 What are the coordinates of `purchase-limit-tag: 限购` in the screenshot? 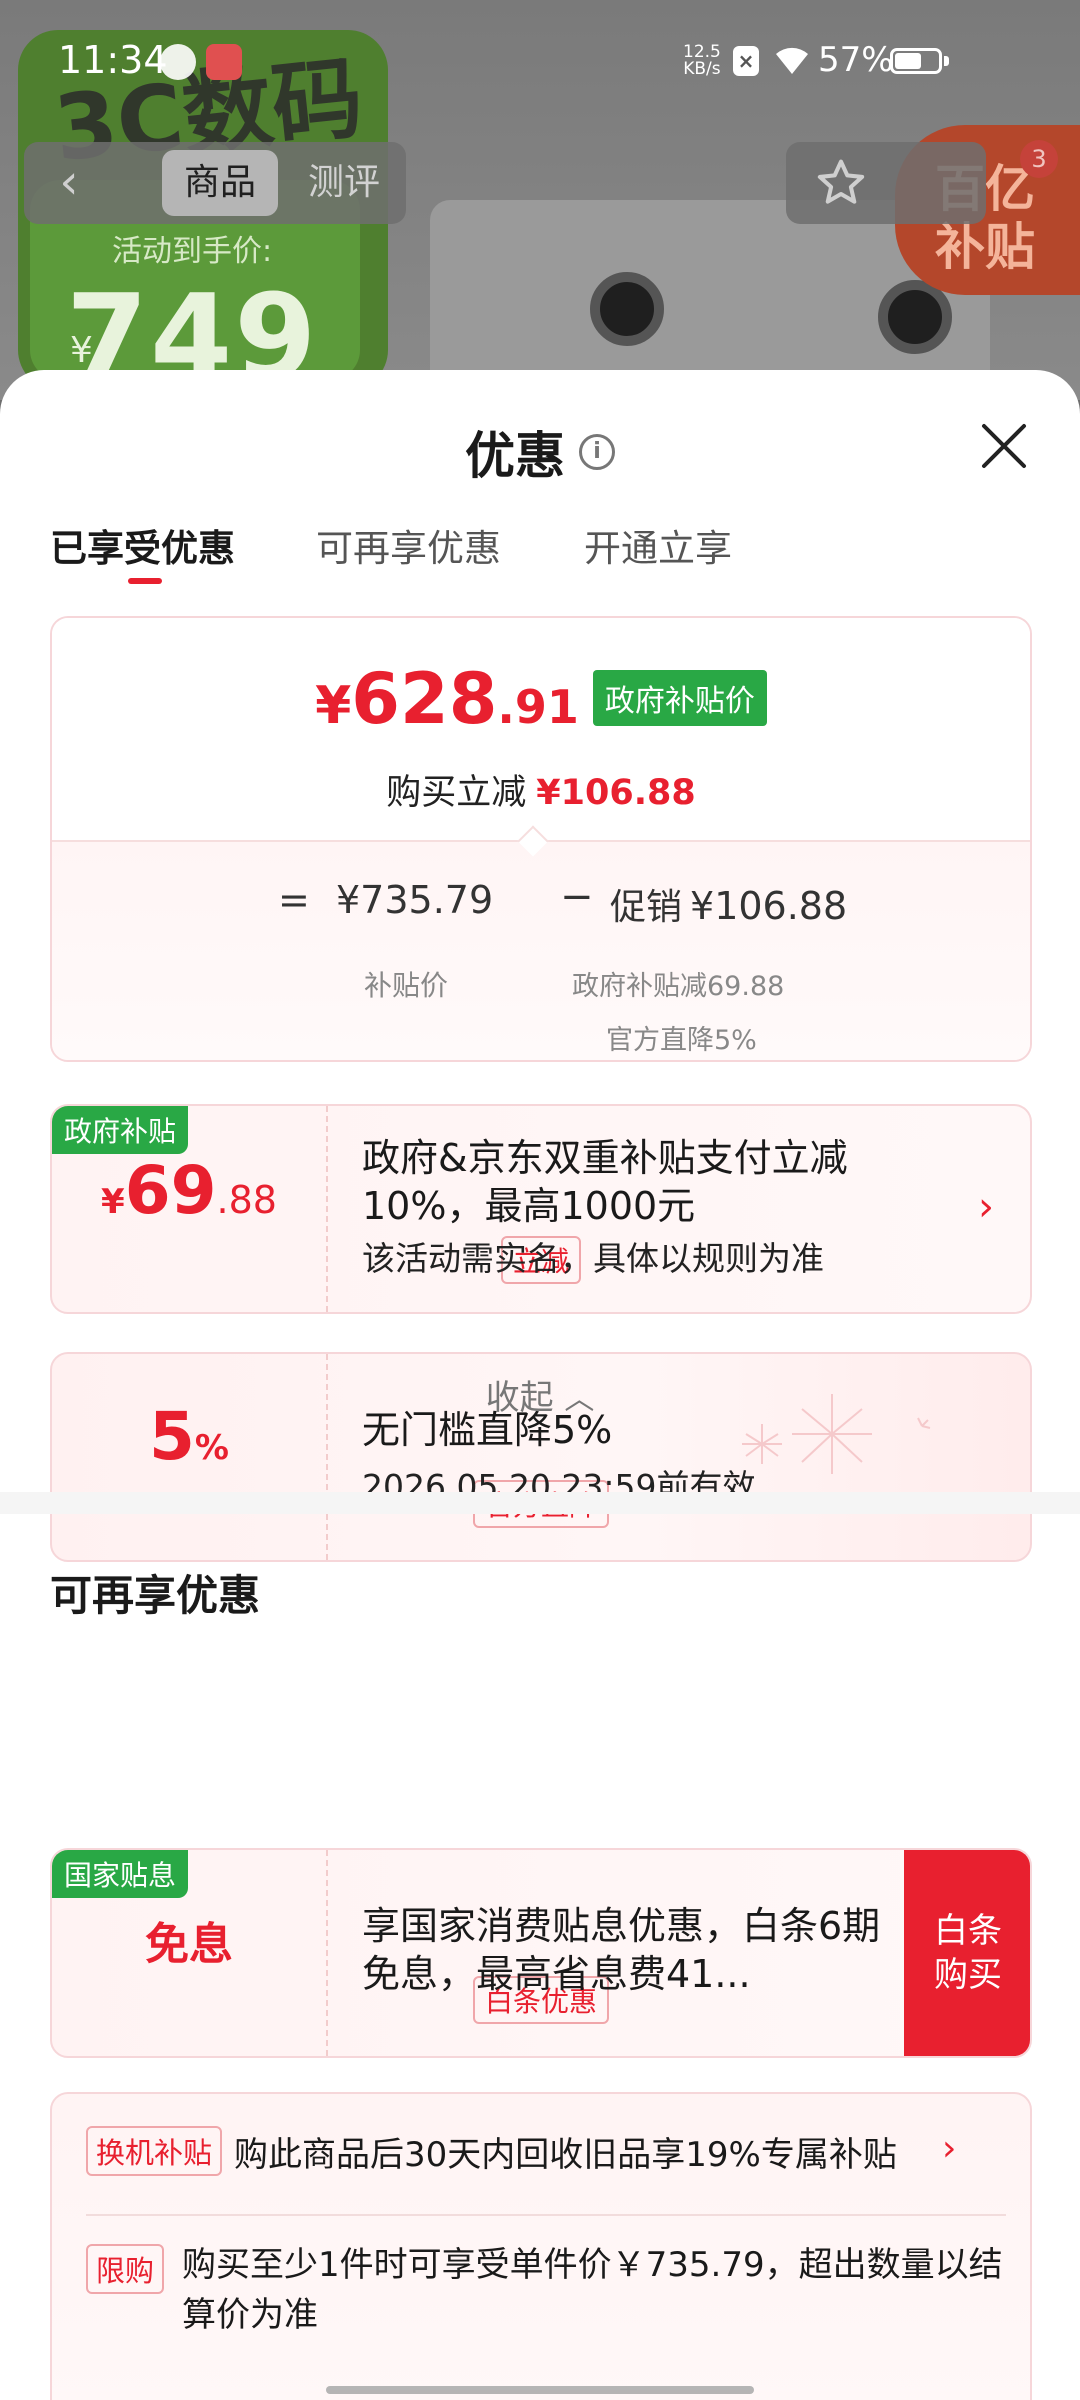 It's located at (125, 2269).